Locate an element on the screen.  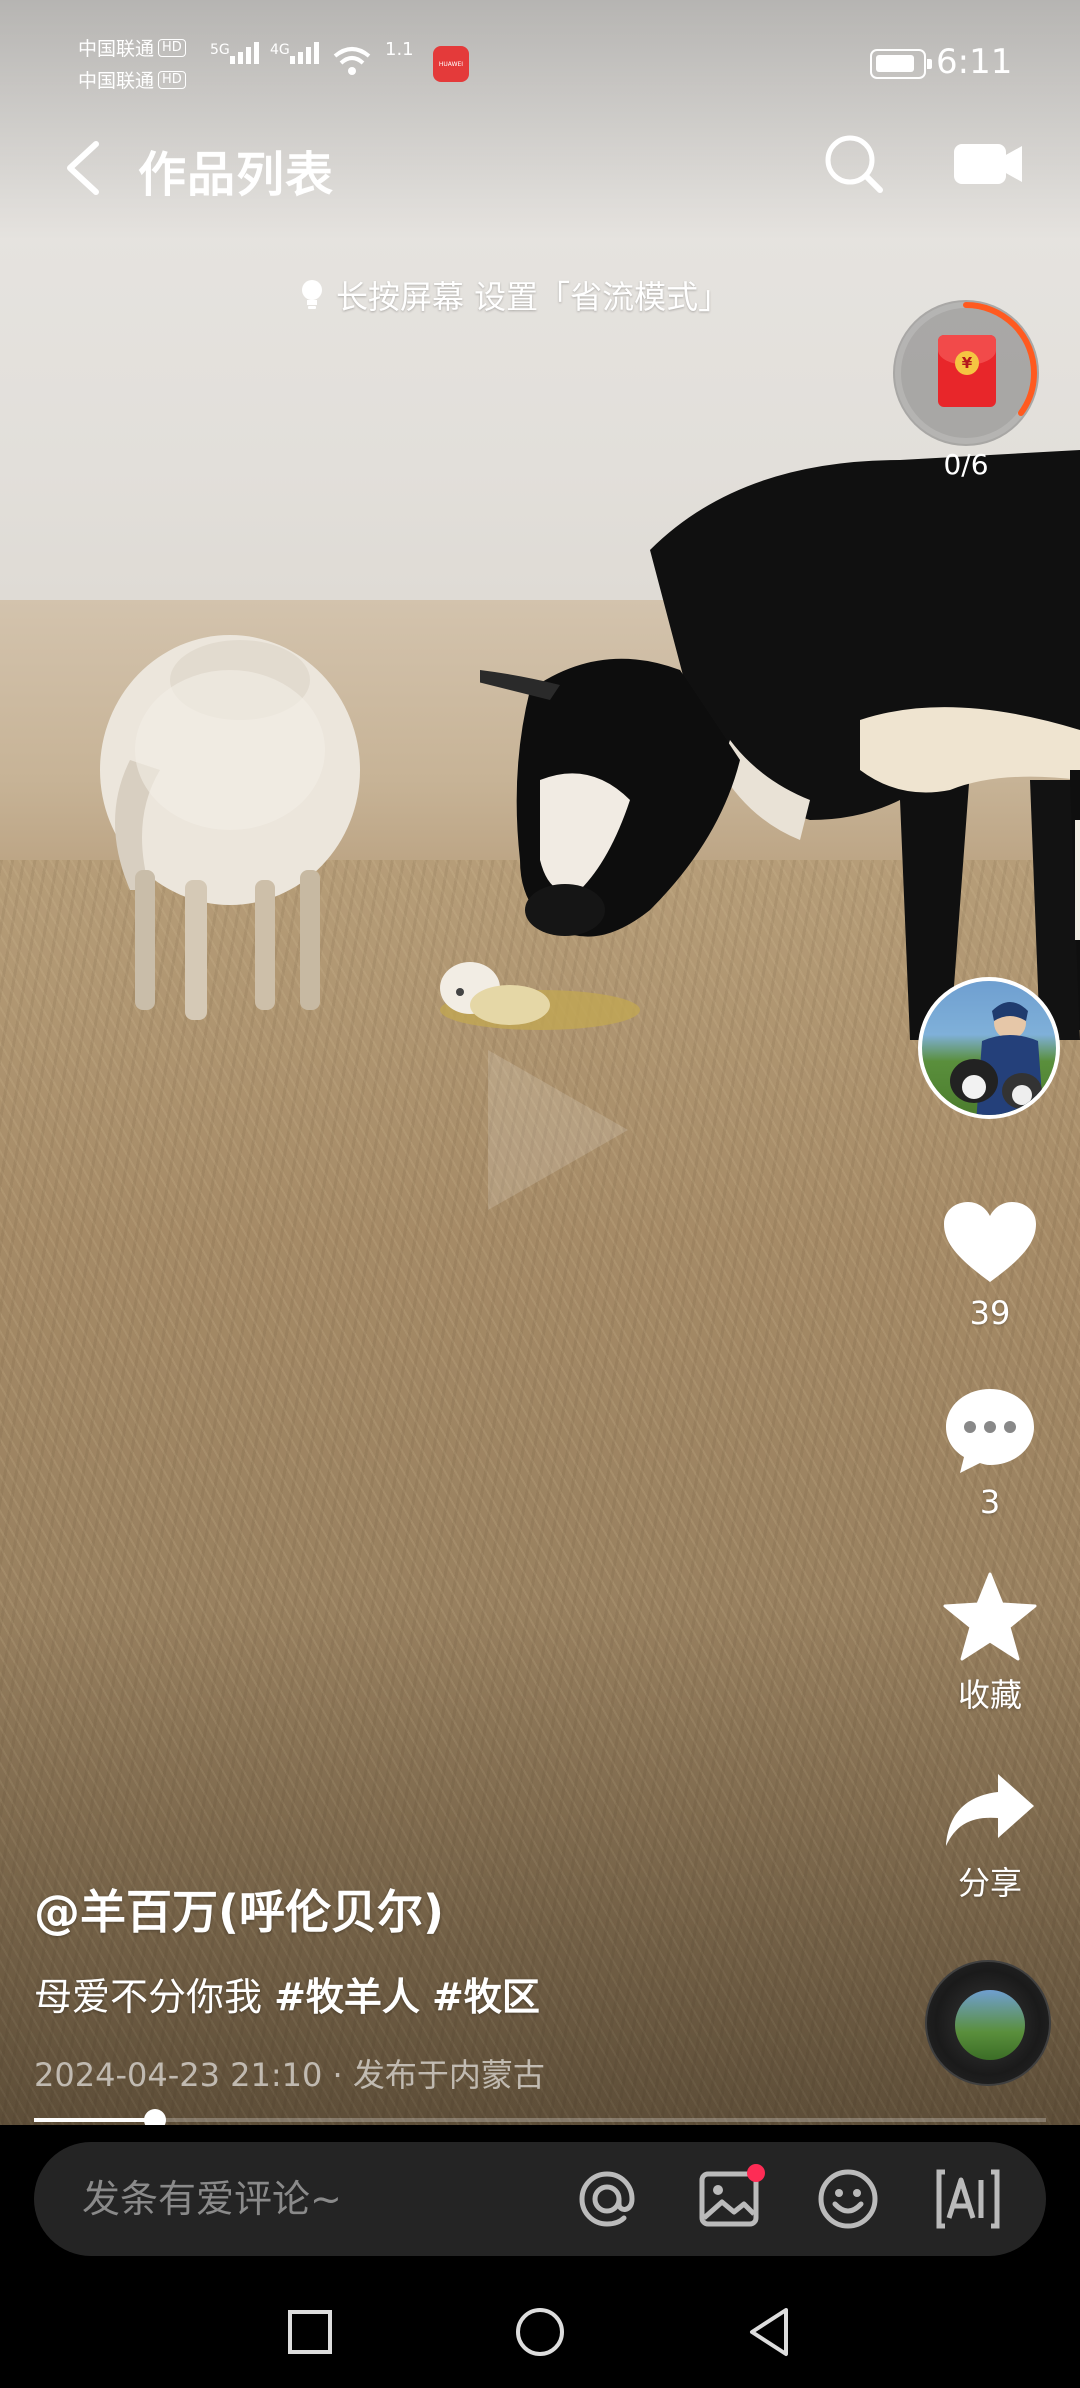
coin-icon: ¥ is located at coordinates (967, 363).